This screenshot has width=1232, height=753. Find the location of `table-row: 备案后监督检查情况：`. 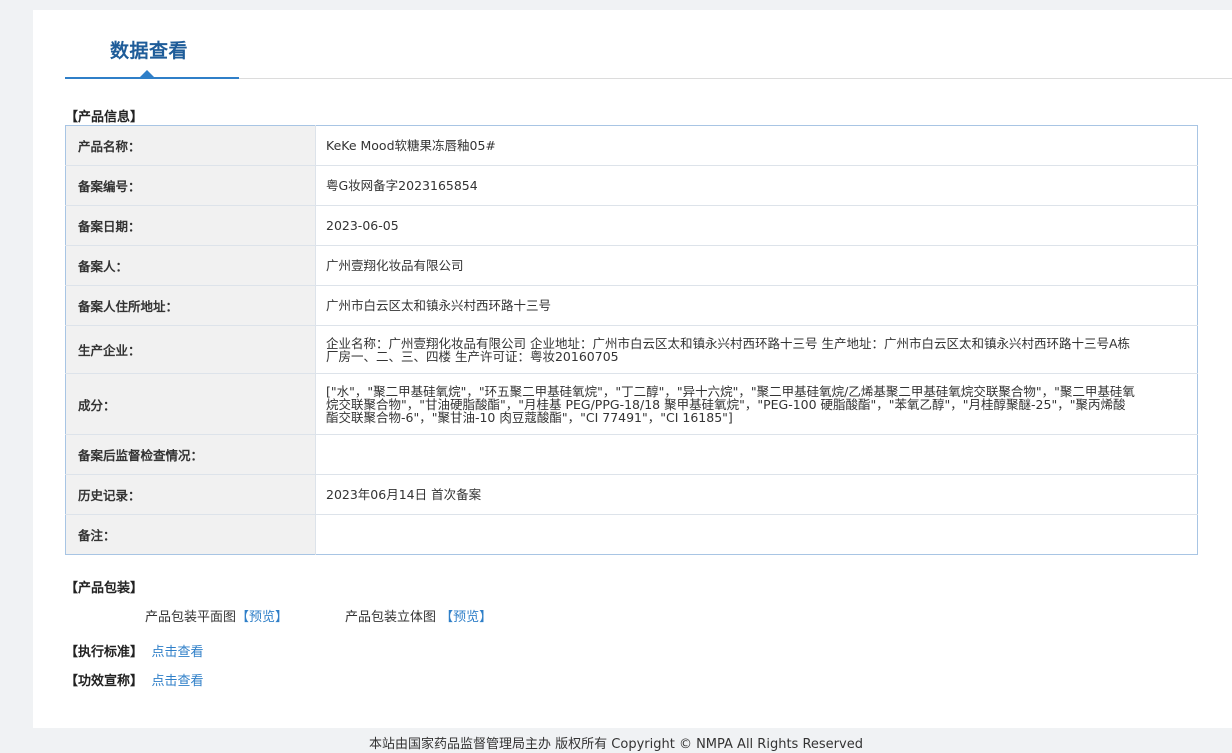

table-row: 备案后监督检查情况： is located at coordinates (631, 454).